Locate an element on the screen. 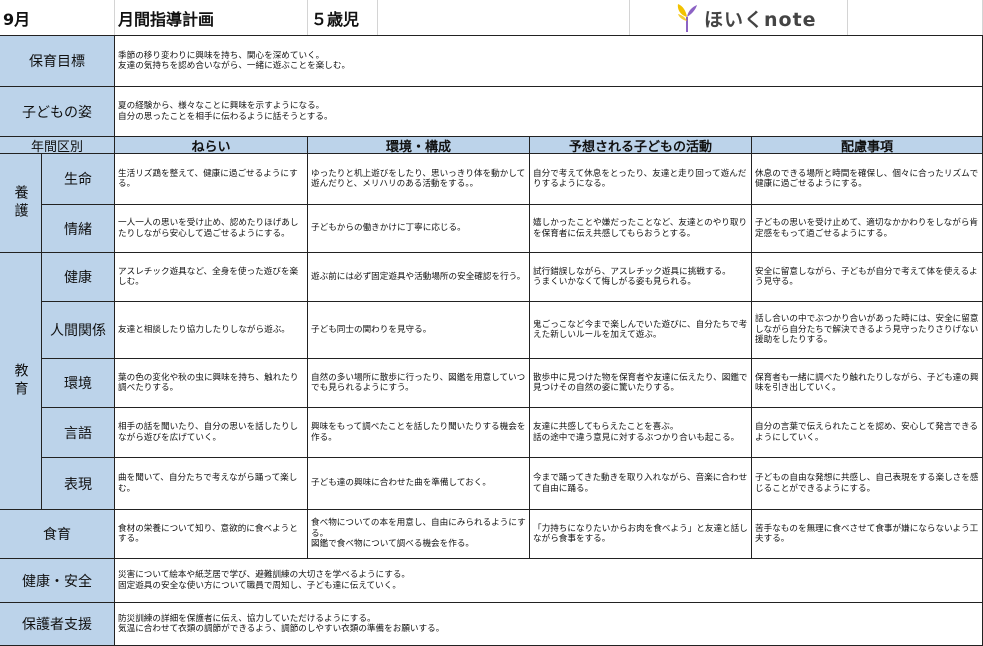  row-label-seimei-text: 生命 is located at coordinates (78, 180).